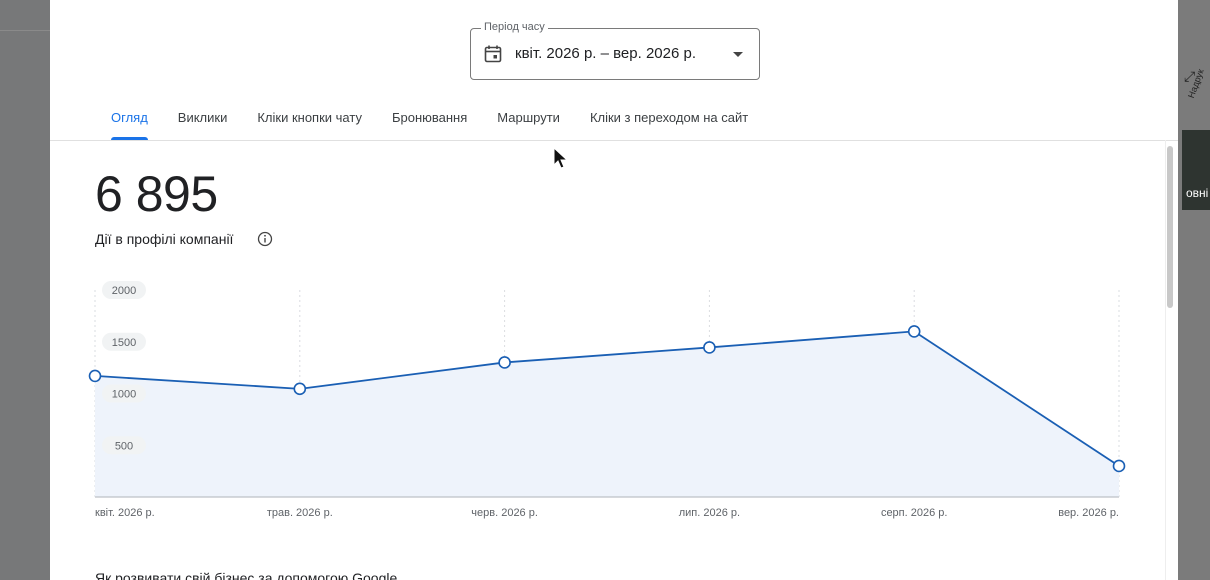 Image resolution: width=1210 pixels, height=580 pixels. I want to click on mouse-cursor, so click(561, 158).